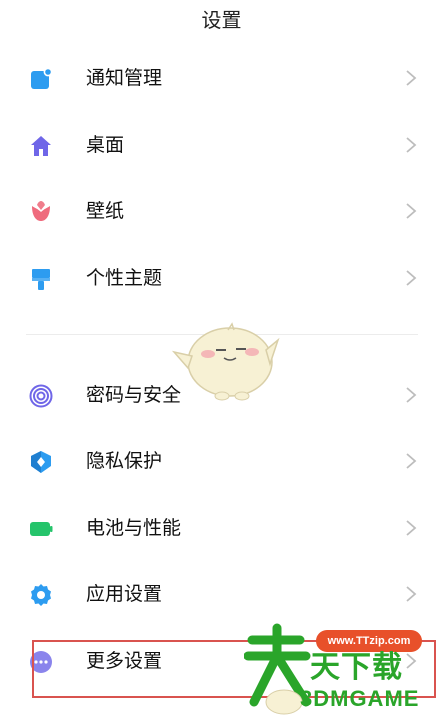 The width and height of the screenshot is (443, 718). What do you see at coordinates (221, 461) in the screenshot?
I see `settings-item-privacy: 隐私保护` at bounding box center [221, 461].